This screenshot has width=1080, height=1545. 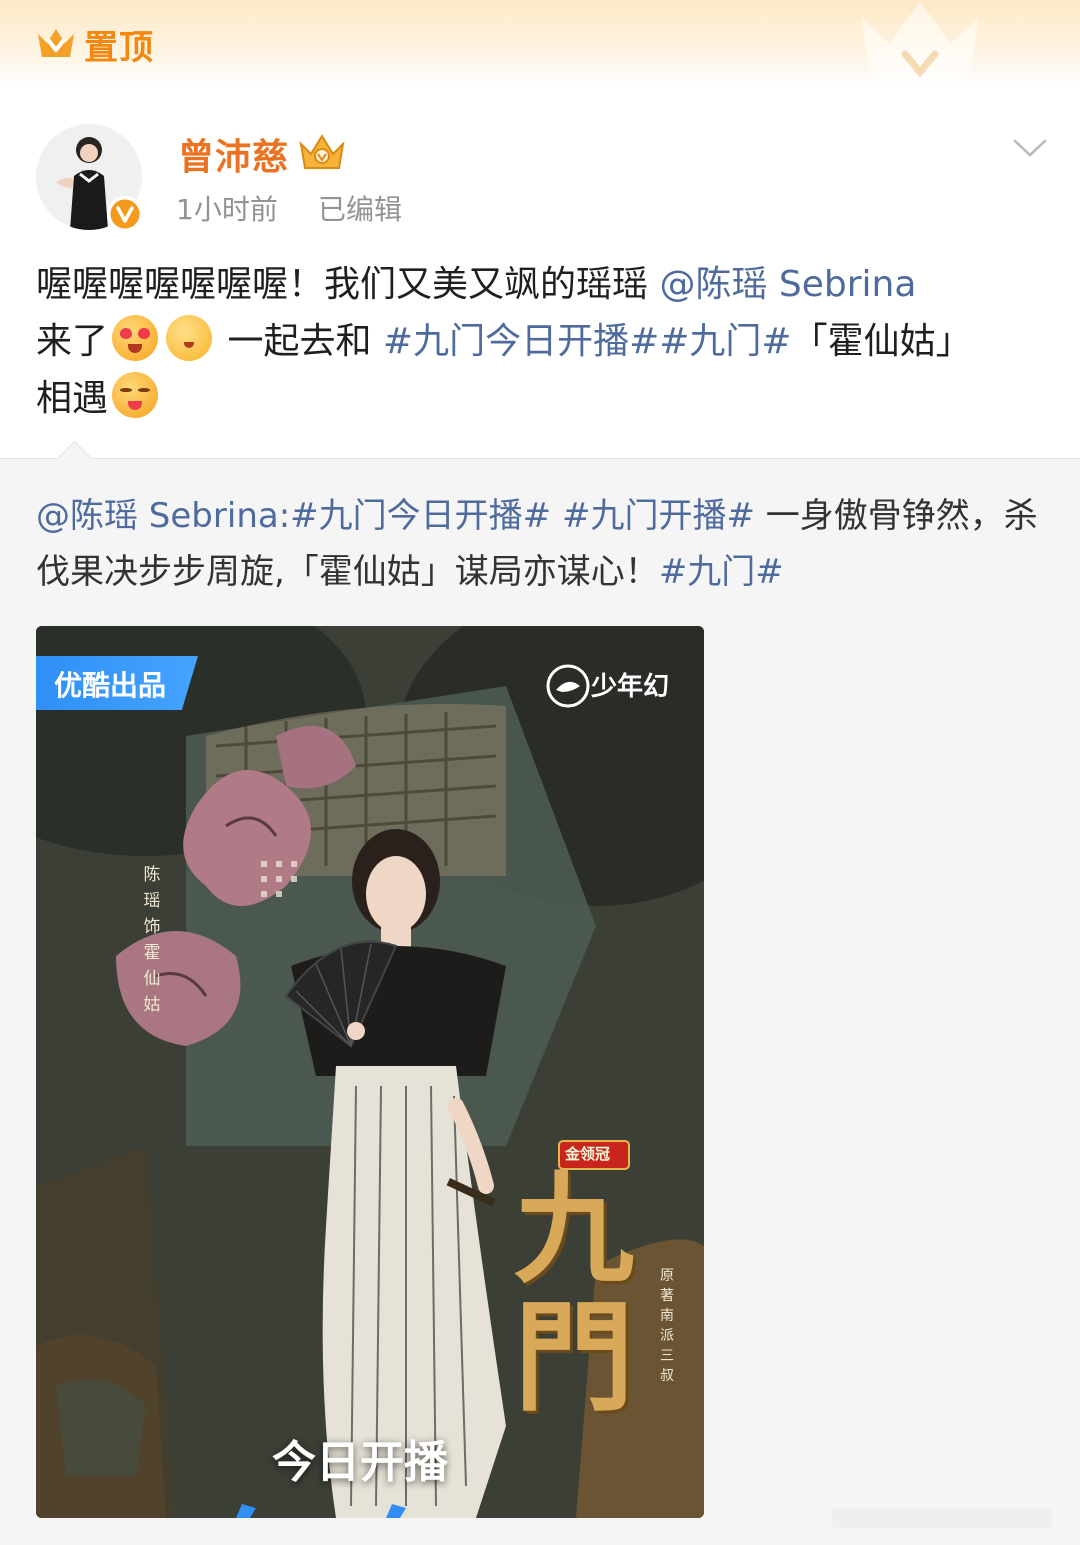 I want to click on youku-tag-label: 优酷出品, so click(x=110, y=685).